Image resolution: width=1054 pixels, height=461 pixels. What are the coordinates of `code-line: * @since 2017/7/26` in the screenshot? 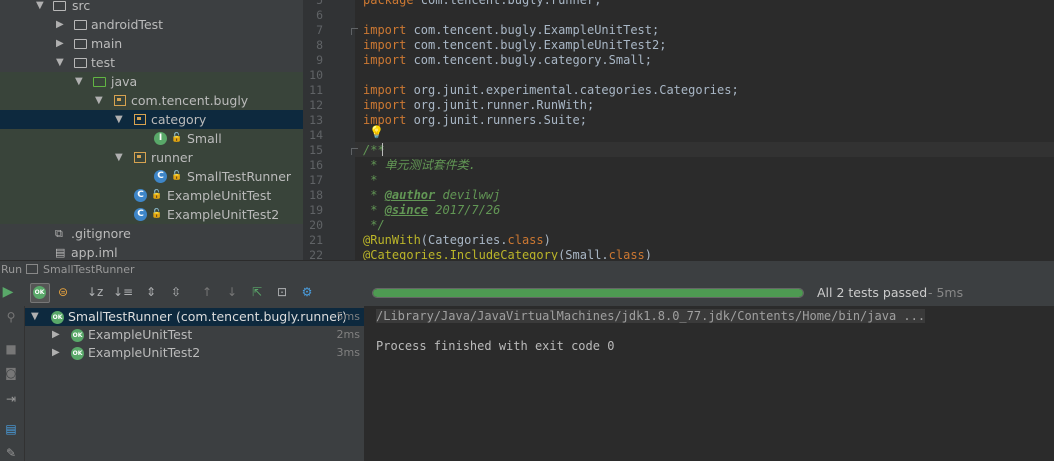 It's located at (431, 210).